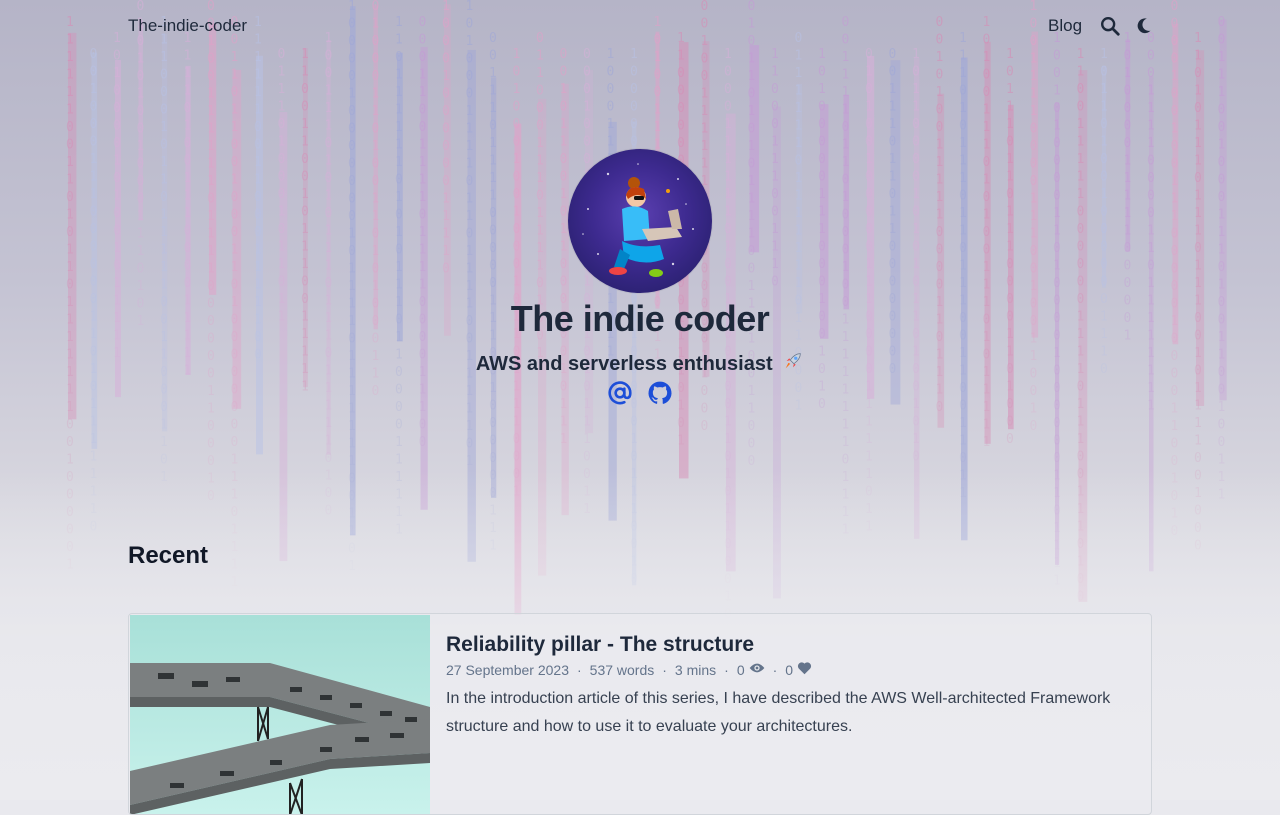 This screenshot has width=1280, height=815. Describe the element at coordinates (660, 393) in the screenshot. I see `github-icon` at that location.